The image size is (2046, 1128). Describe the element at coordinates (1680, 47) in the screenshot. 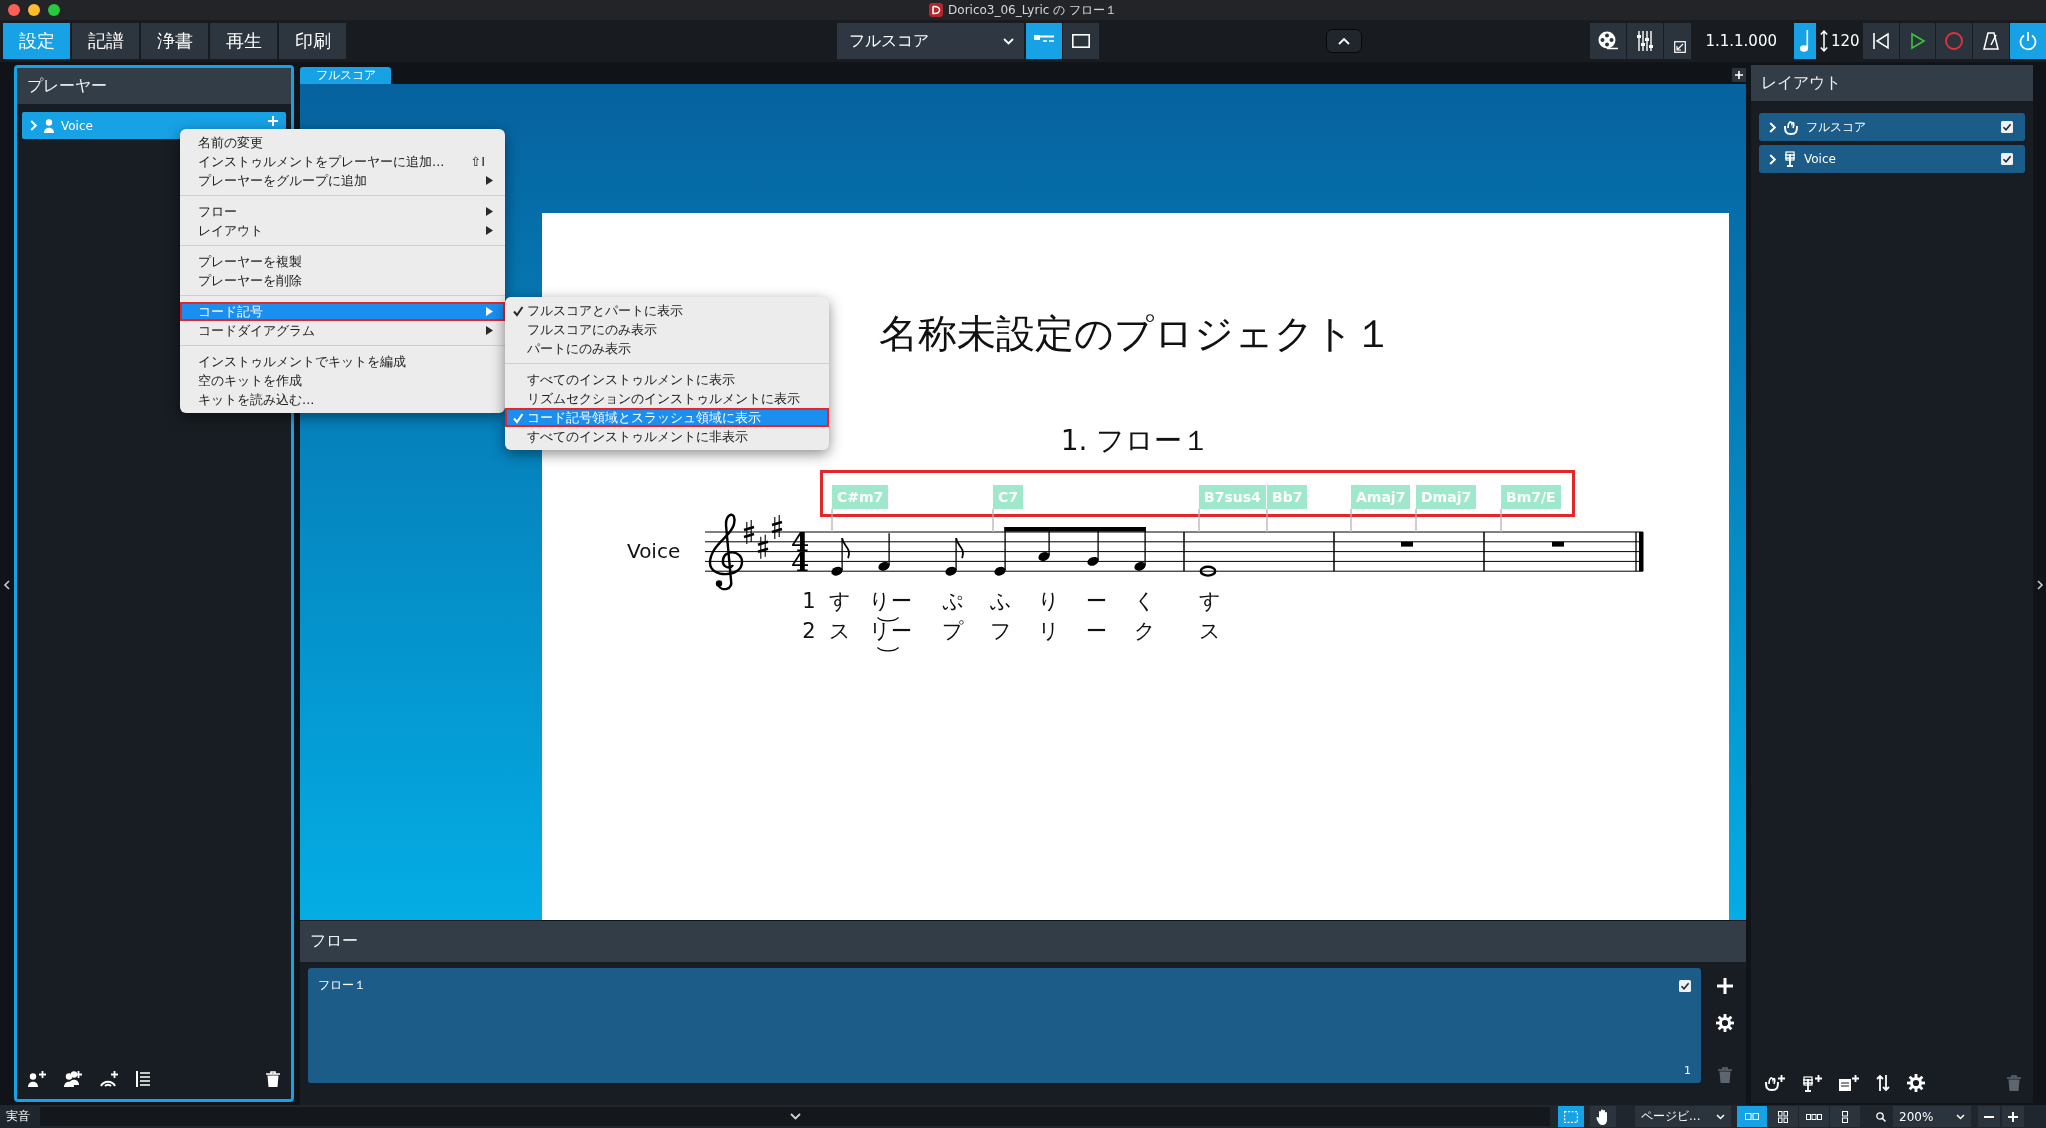

I see `box-arrow-icon` at that location.